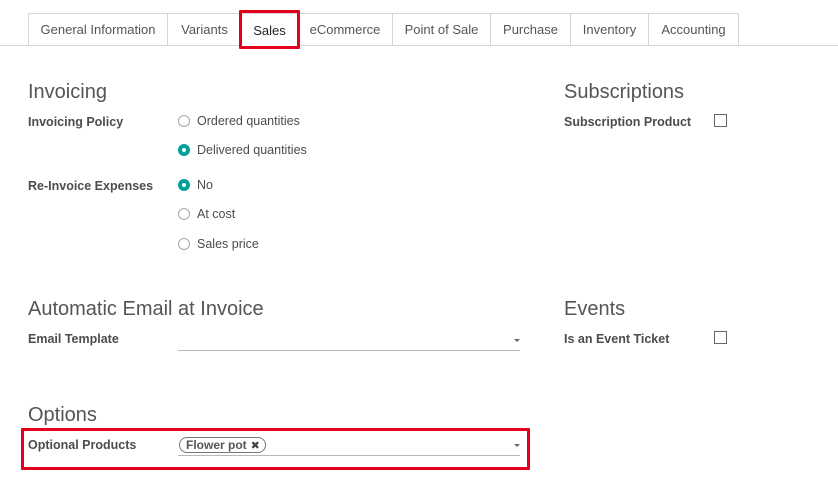 The height and width of the screenshot is (484, 838). I want to click on invoicing-policy-label: Invoicing Policy, so click(76, 122).